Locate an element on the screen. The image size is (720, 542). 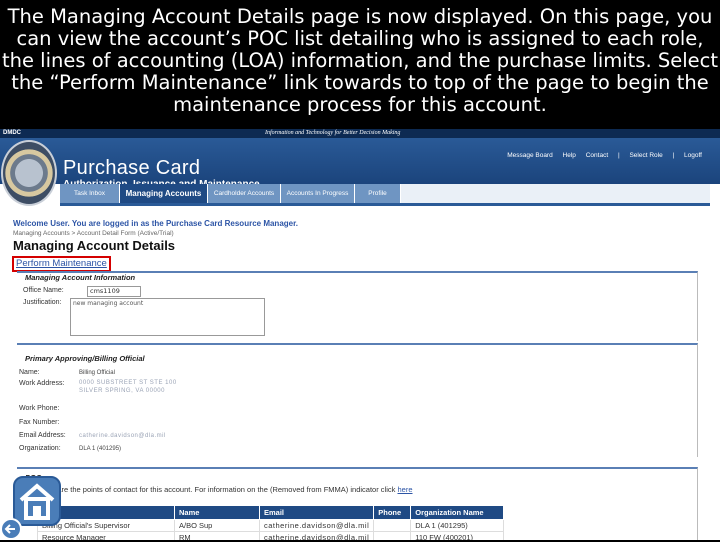
logoff-link: Logoff is located at coordinates (693, 155).